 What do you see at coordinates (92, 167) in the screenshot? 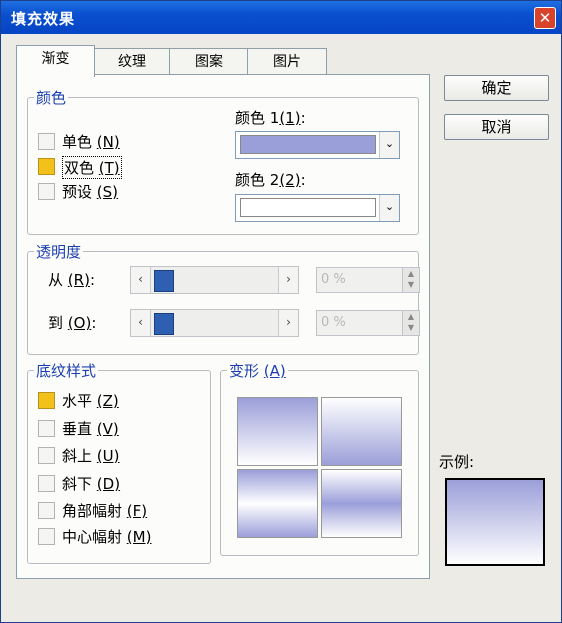
I see `two-colors-label: 双色 (T)` at bounding box center [92, 167].